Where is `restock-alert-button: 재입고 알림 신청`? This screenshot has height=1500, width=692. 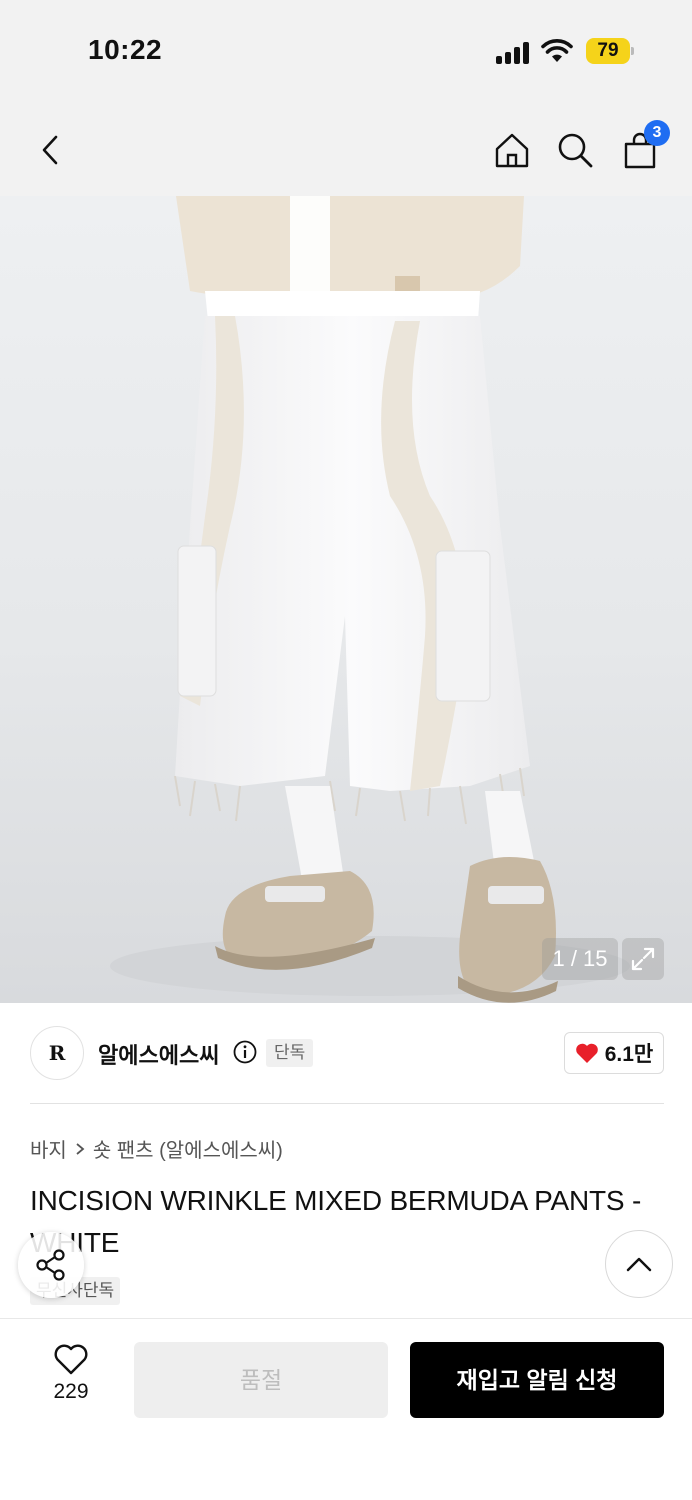
restock-alert-button: 재입고 알림 신청 is located at coordinates (537, 1380).